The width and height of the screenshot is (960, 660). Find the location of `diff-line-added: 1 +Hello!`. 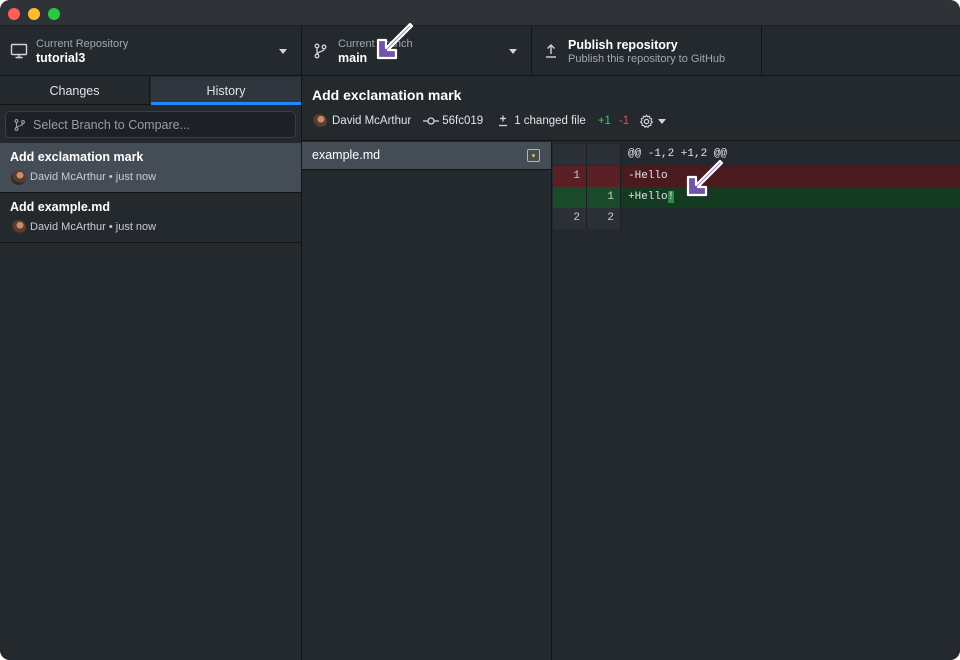

diff-line-added: 1 +Hello! is located at coordinates (756, 197).